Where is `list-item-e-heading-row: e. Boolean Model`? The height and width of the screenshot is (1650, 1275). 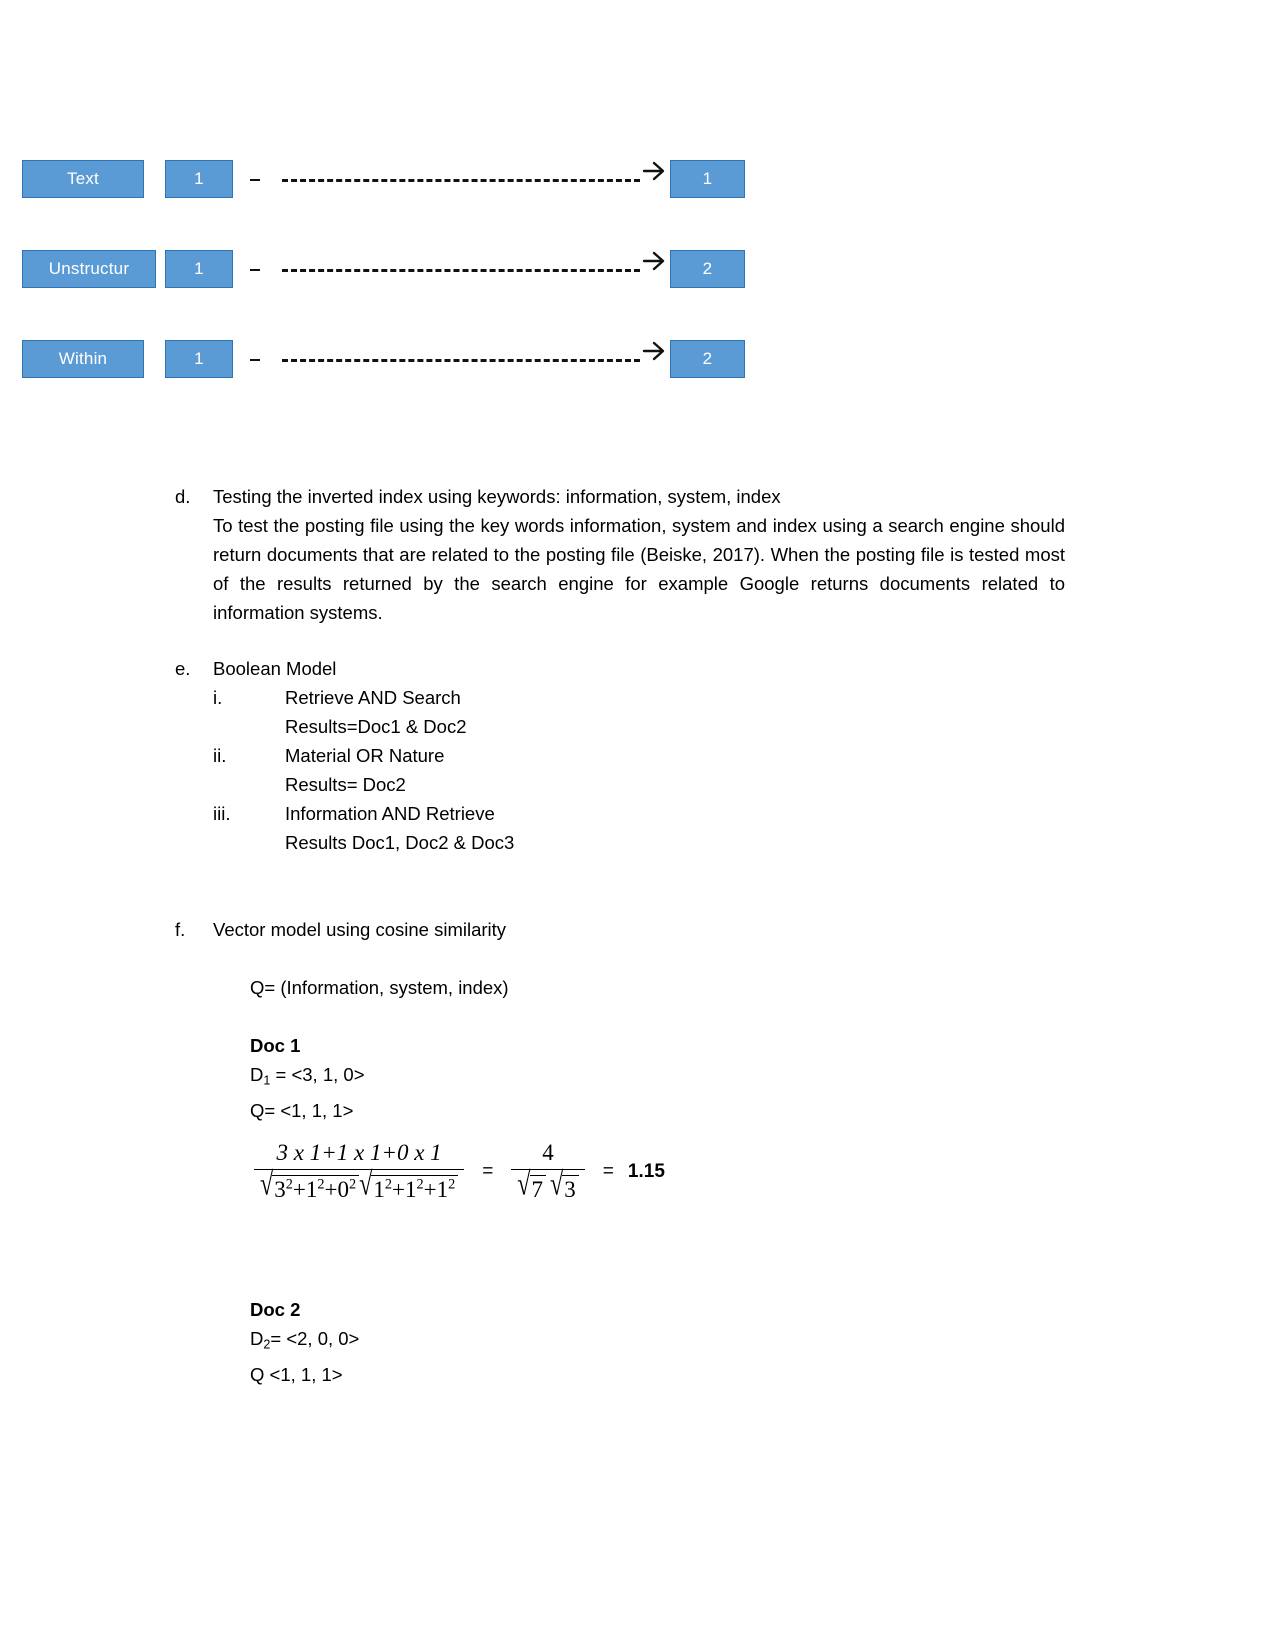 list-item-e-heading-row: e. Boolean Model is located at coordinates (525, 668).